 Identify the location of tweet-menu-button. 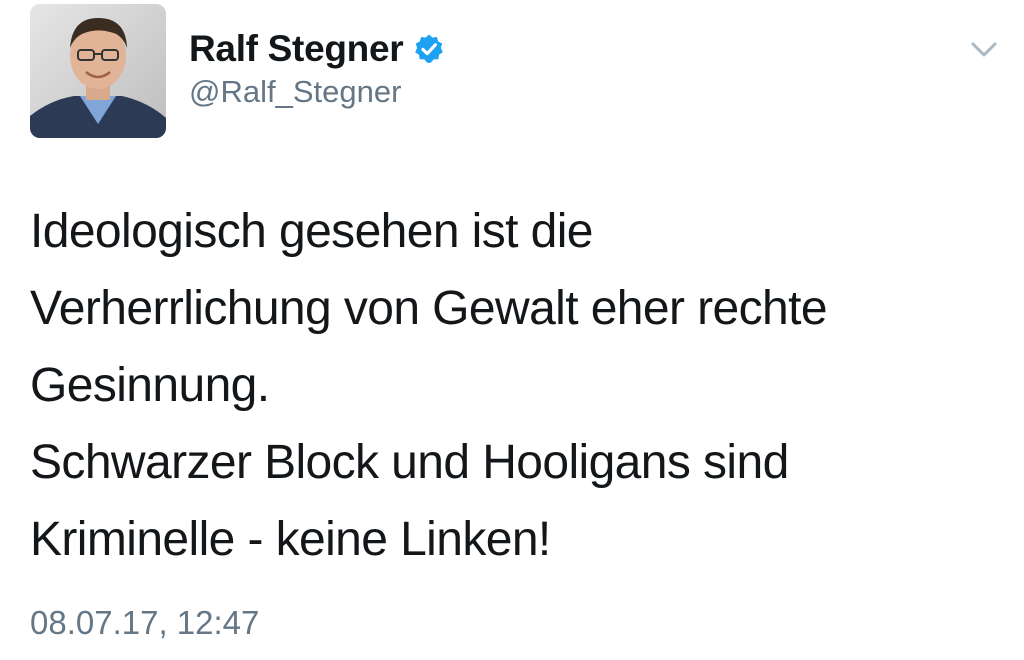
(984, 50).